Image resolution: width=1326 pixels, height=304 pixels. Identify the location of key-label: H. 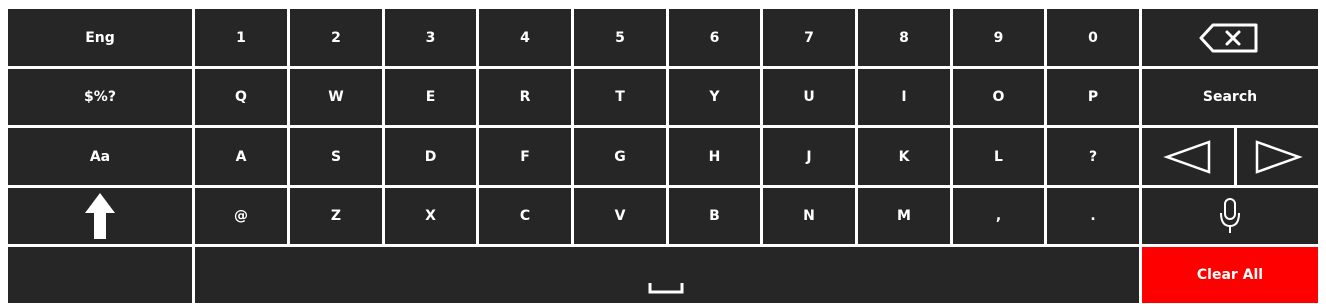
(714, 156).